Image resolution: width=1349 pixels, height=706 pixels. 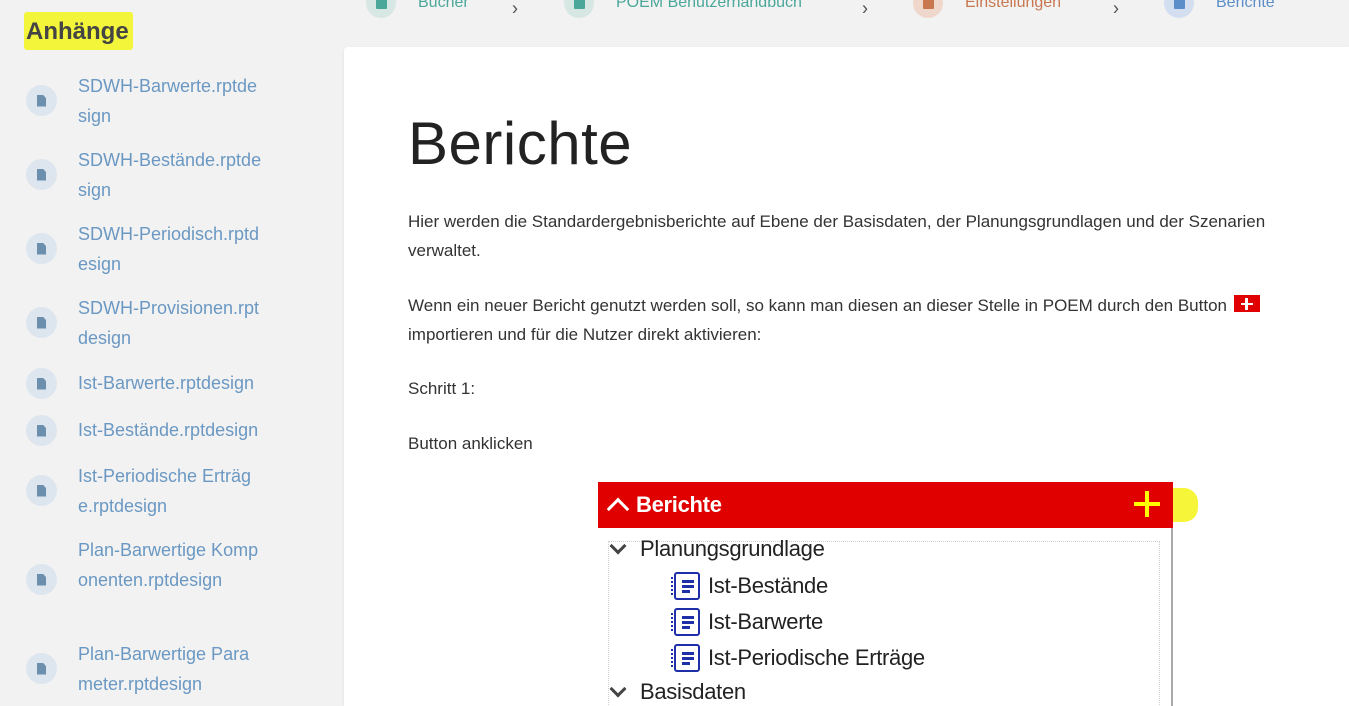 I want to click on page-icon, so click(x=1179, y=9).